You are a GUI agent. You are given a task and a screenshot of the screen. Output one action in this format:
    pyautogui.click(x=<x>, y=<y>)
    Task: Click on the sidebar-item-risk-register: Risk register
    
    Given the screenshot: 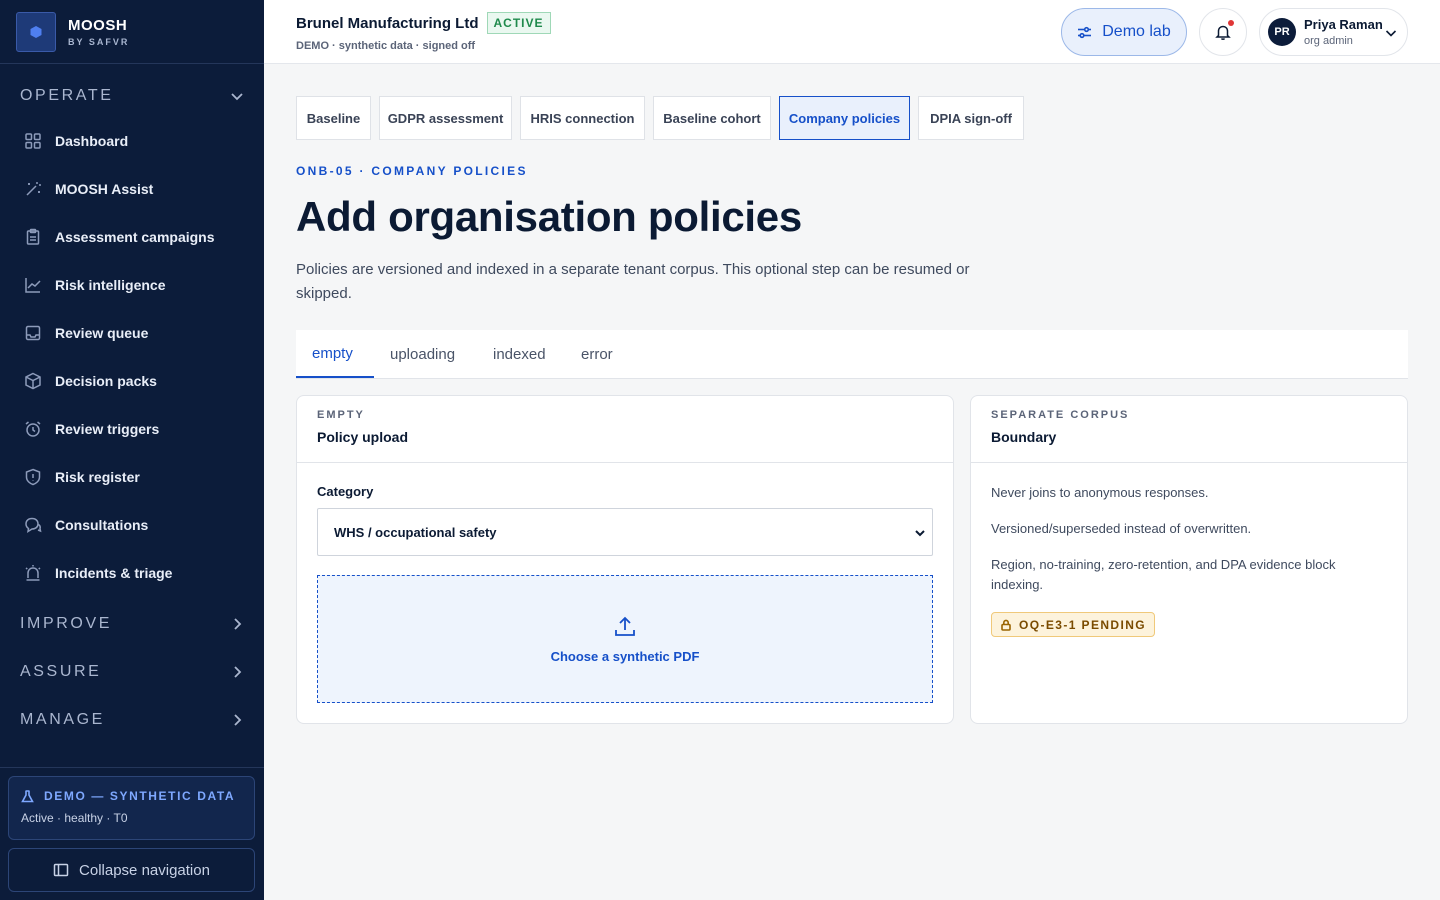 What is the action you would take?
    pyautogui.click(x=132, y=477)
    